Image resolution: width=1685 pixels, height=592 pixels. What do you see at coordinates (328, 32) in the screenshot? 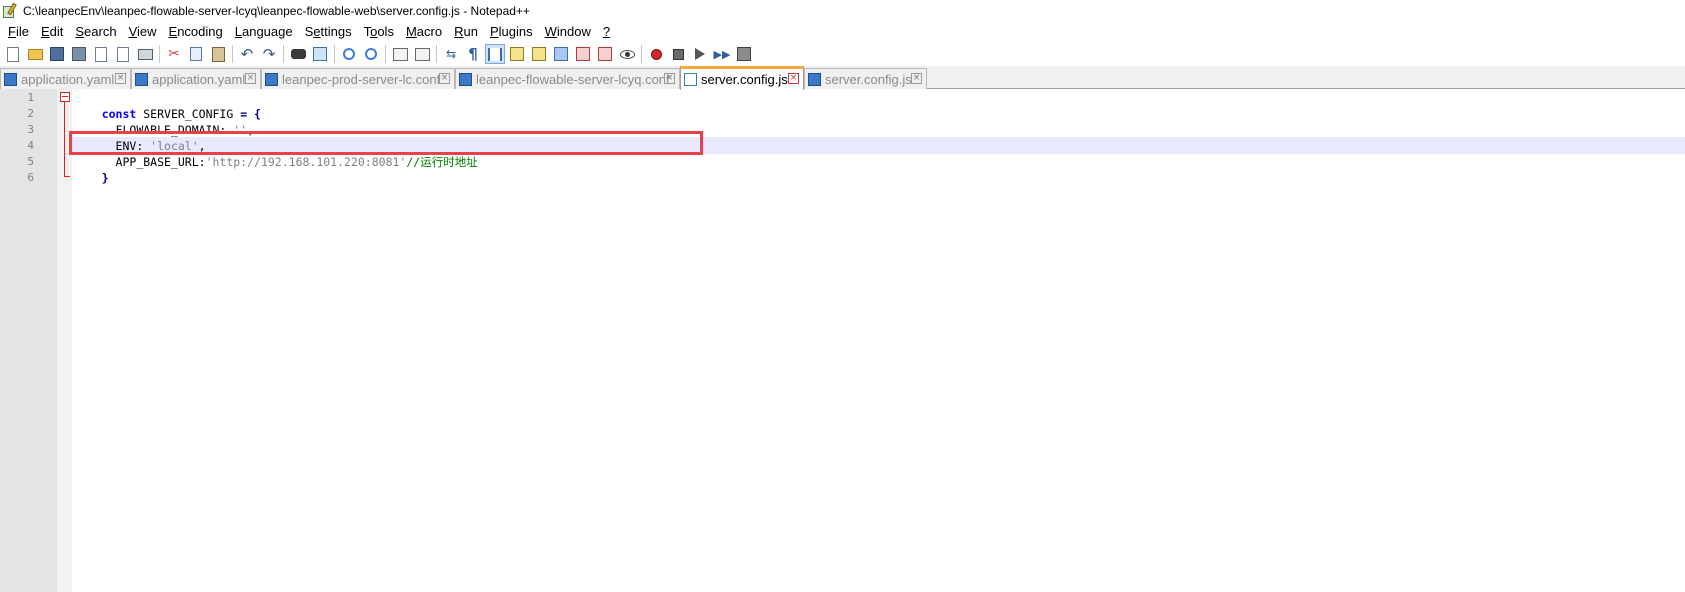
I see `menu-settings: Settings` at bounding box center [328, 32].